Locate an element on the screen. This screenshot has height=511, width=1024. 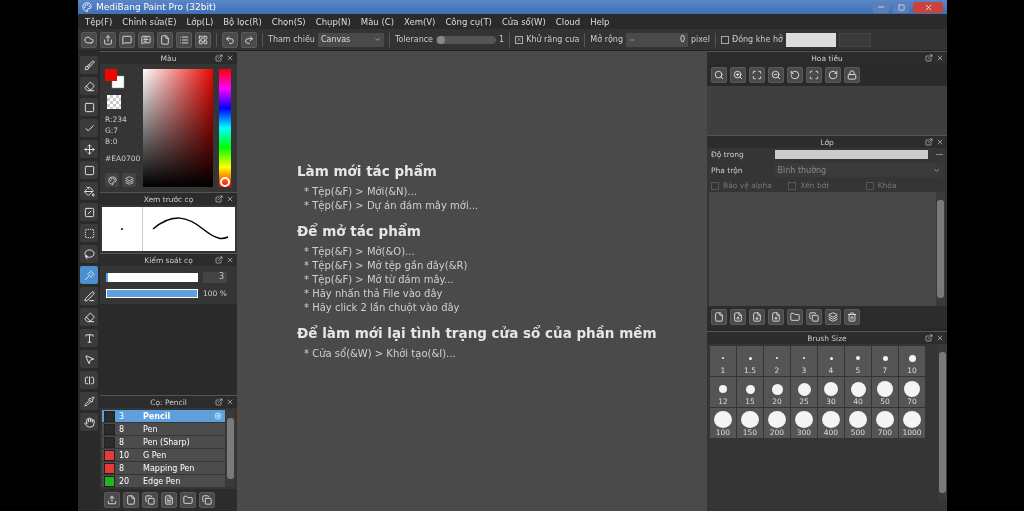
check-tool-button is located at coordinates (89, 128).